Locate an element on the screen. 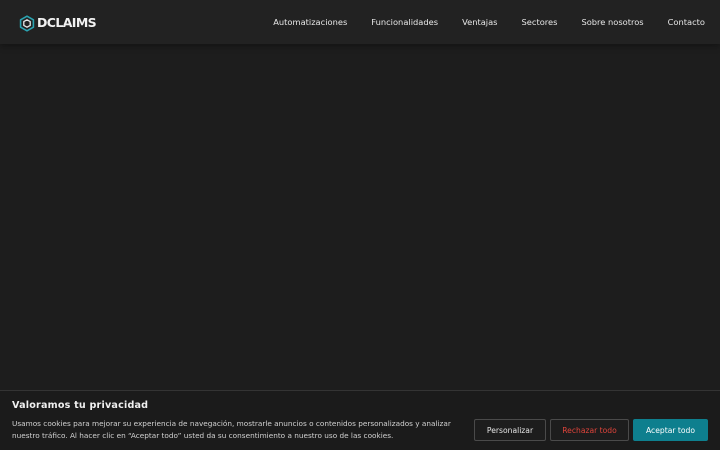  nav-item-funcionalidades: Funcionalidades is located at coordinates (404, 22).